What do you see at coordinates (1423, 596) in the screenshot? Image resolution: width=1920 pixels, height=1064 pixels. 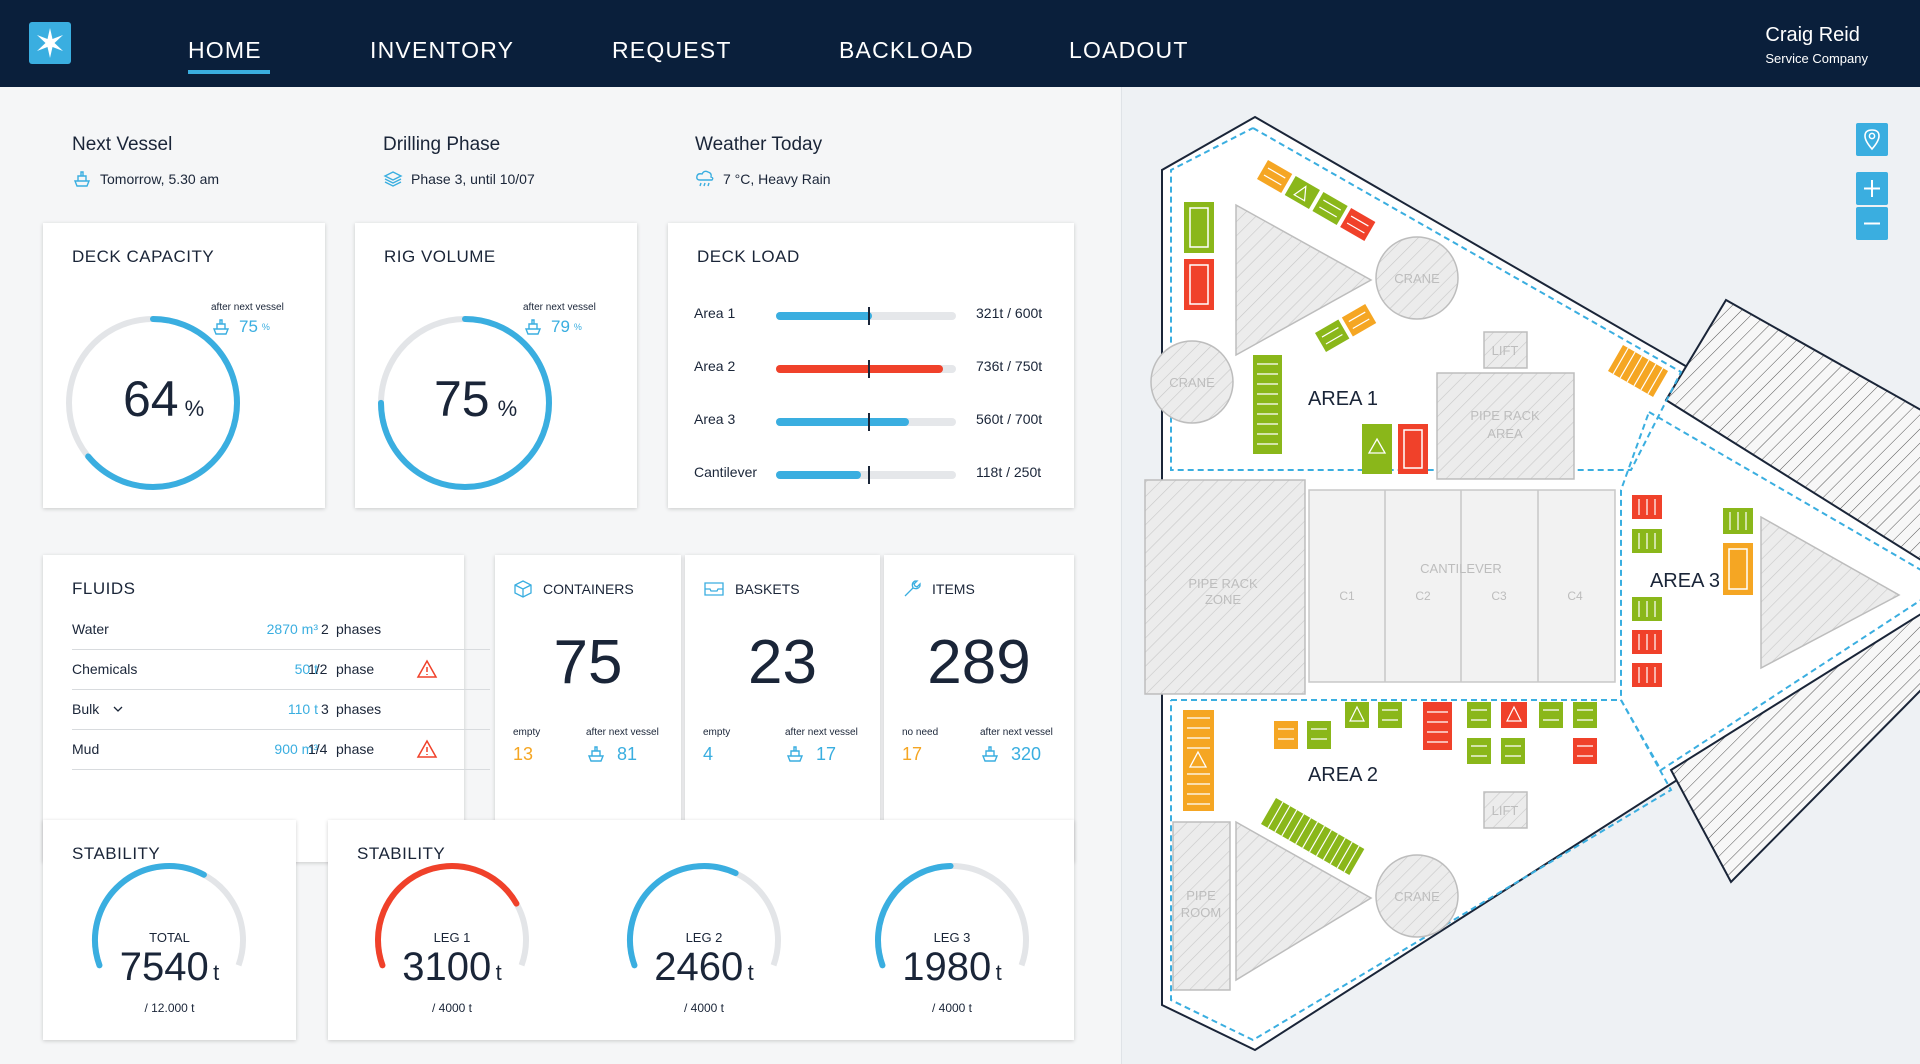 I see `bay-c2: C2` at bounding box center [1423, 596].